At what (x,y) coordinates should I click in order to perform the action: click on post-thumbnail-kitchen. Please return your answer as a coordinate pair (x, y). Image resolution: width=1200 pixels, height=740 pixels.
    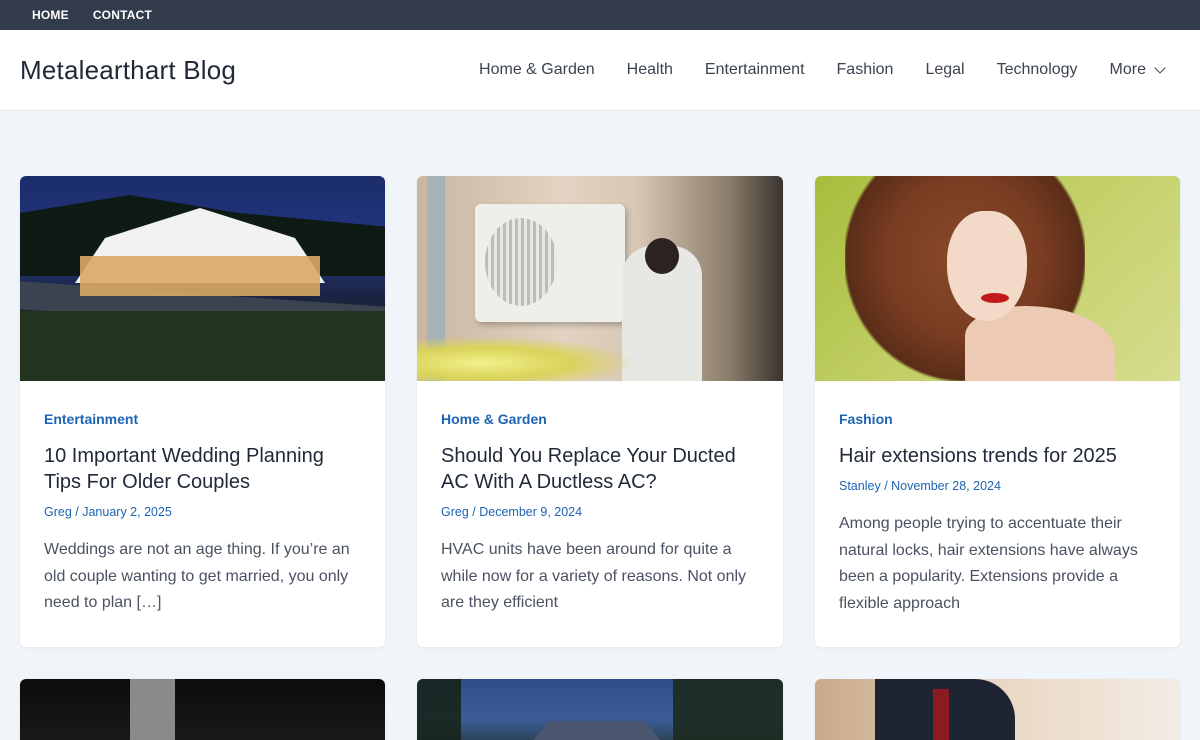
    Looking at the image, I should click on (202, 709).